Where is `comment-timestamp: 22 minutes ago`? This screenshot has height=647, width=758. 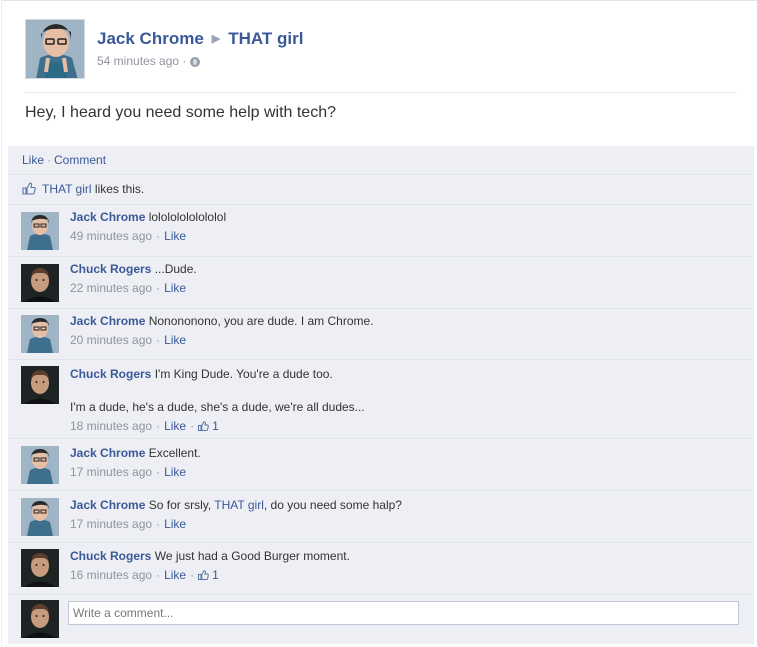
comment-timestamp: 22 minutes ago is located at coordinates (111, 288).